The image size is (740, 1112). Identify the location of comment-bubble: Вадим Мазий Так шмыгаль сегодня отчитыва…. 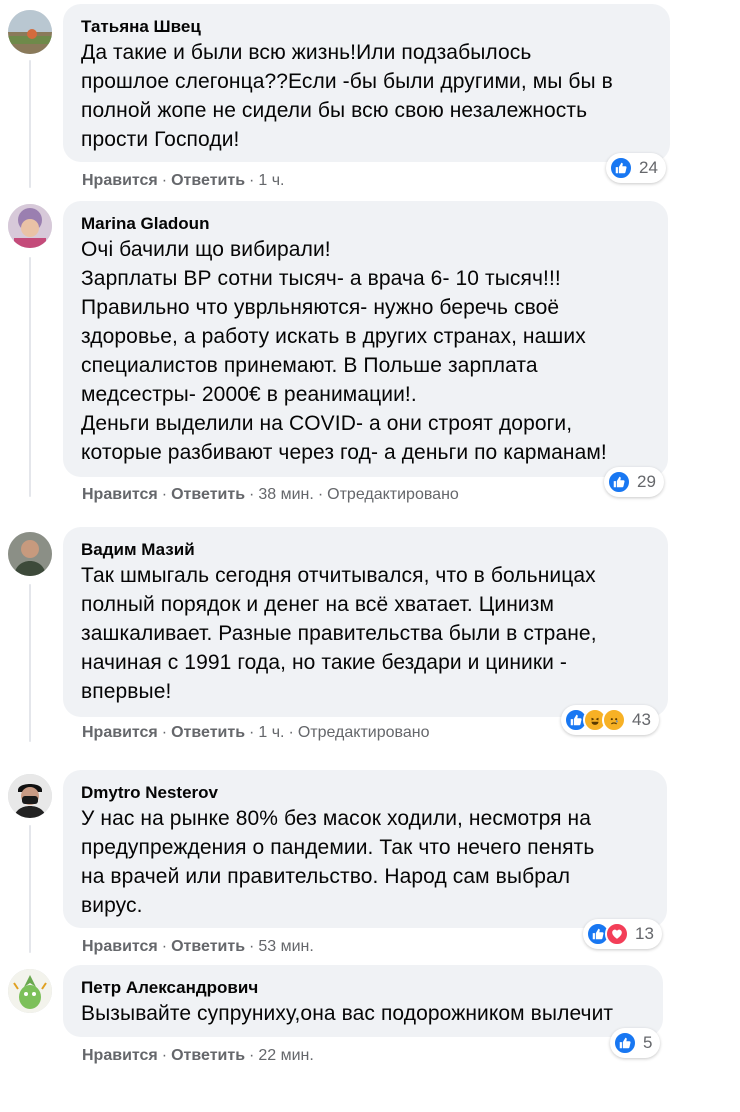
(365, 622).